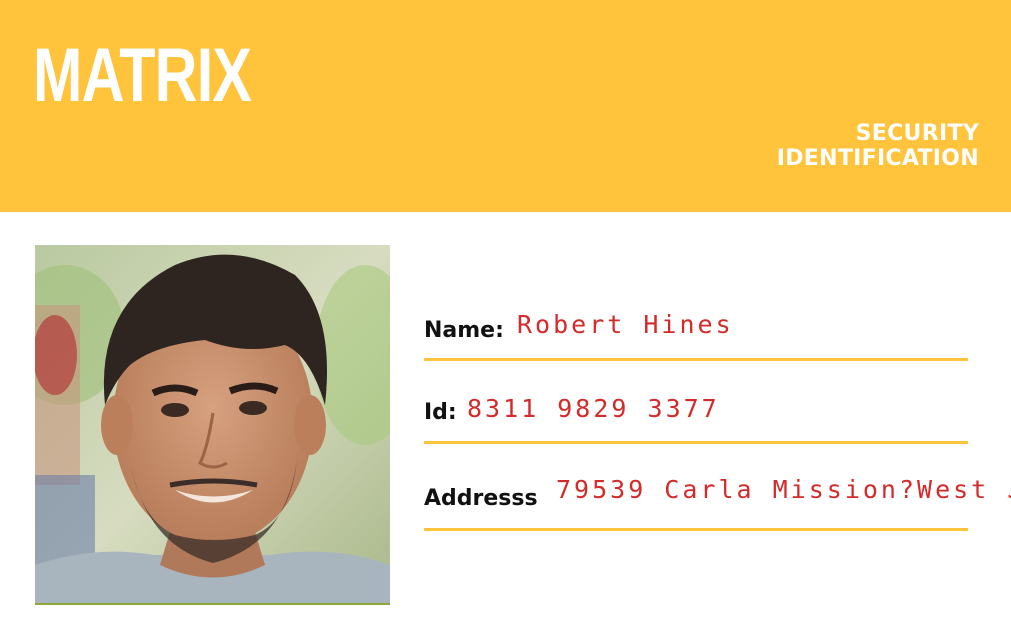 Image resolution: width=1011 pixels, height=639 pixels. What do you see at coordinates (440, 412) in the screenshot?
I see `id-label: Id:` at bounding box center [440, 412].